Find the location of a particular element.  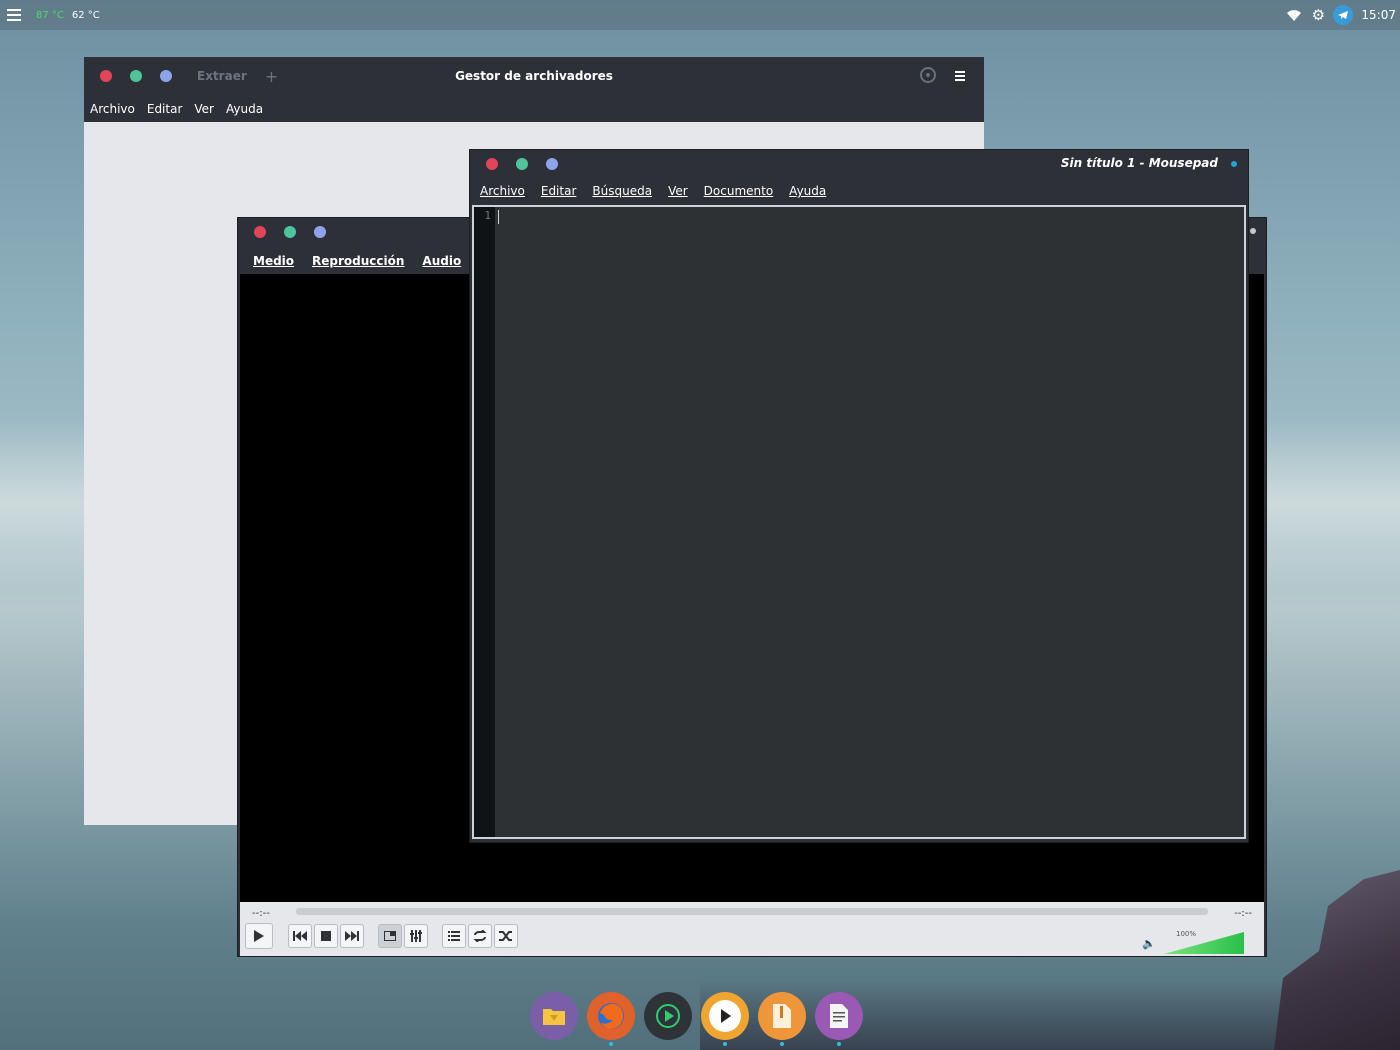

firefox-icon is located at coordinates (611, 1016).